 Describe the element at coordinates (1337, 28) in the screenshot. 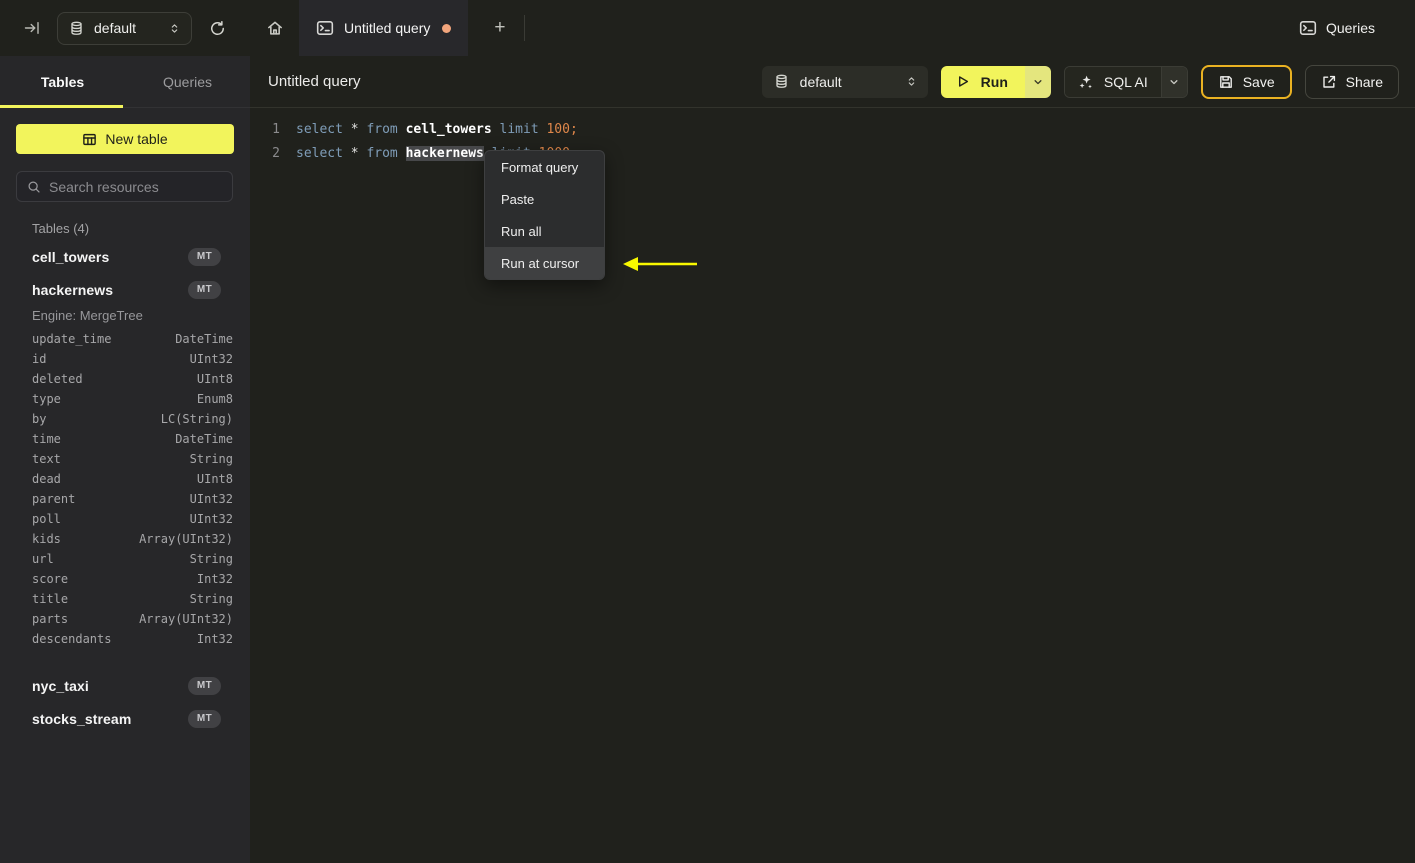

I see `queries-button: Queries` at that location.